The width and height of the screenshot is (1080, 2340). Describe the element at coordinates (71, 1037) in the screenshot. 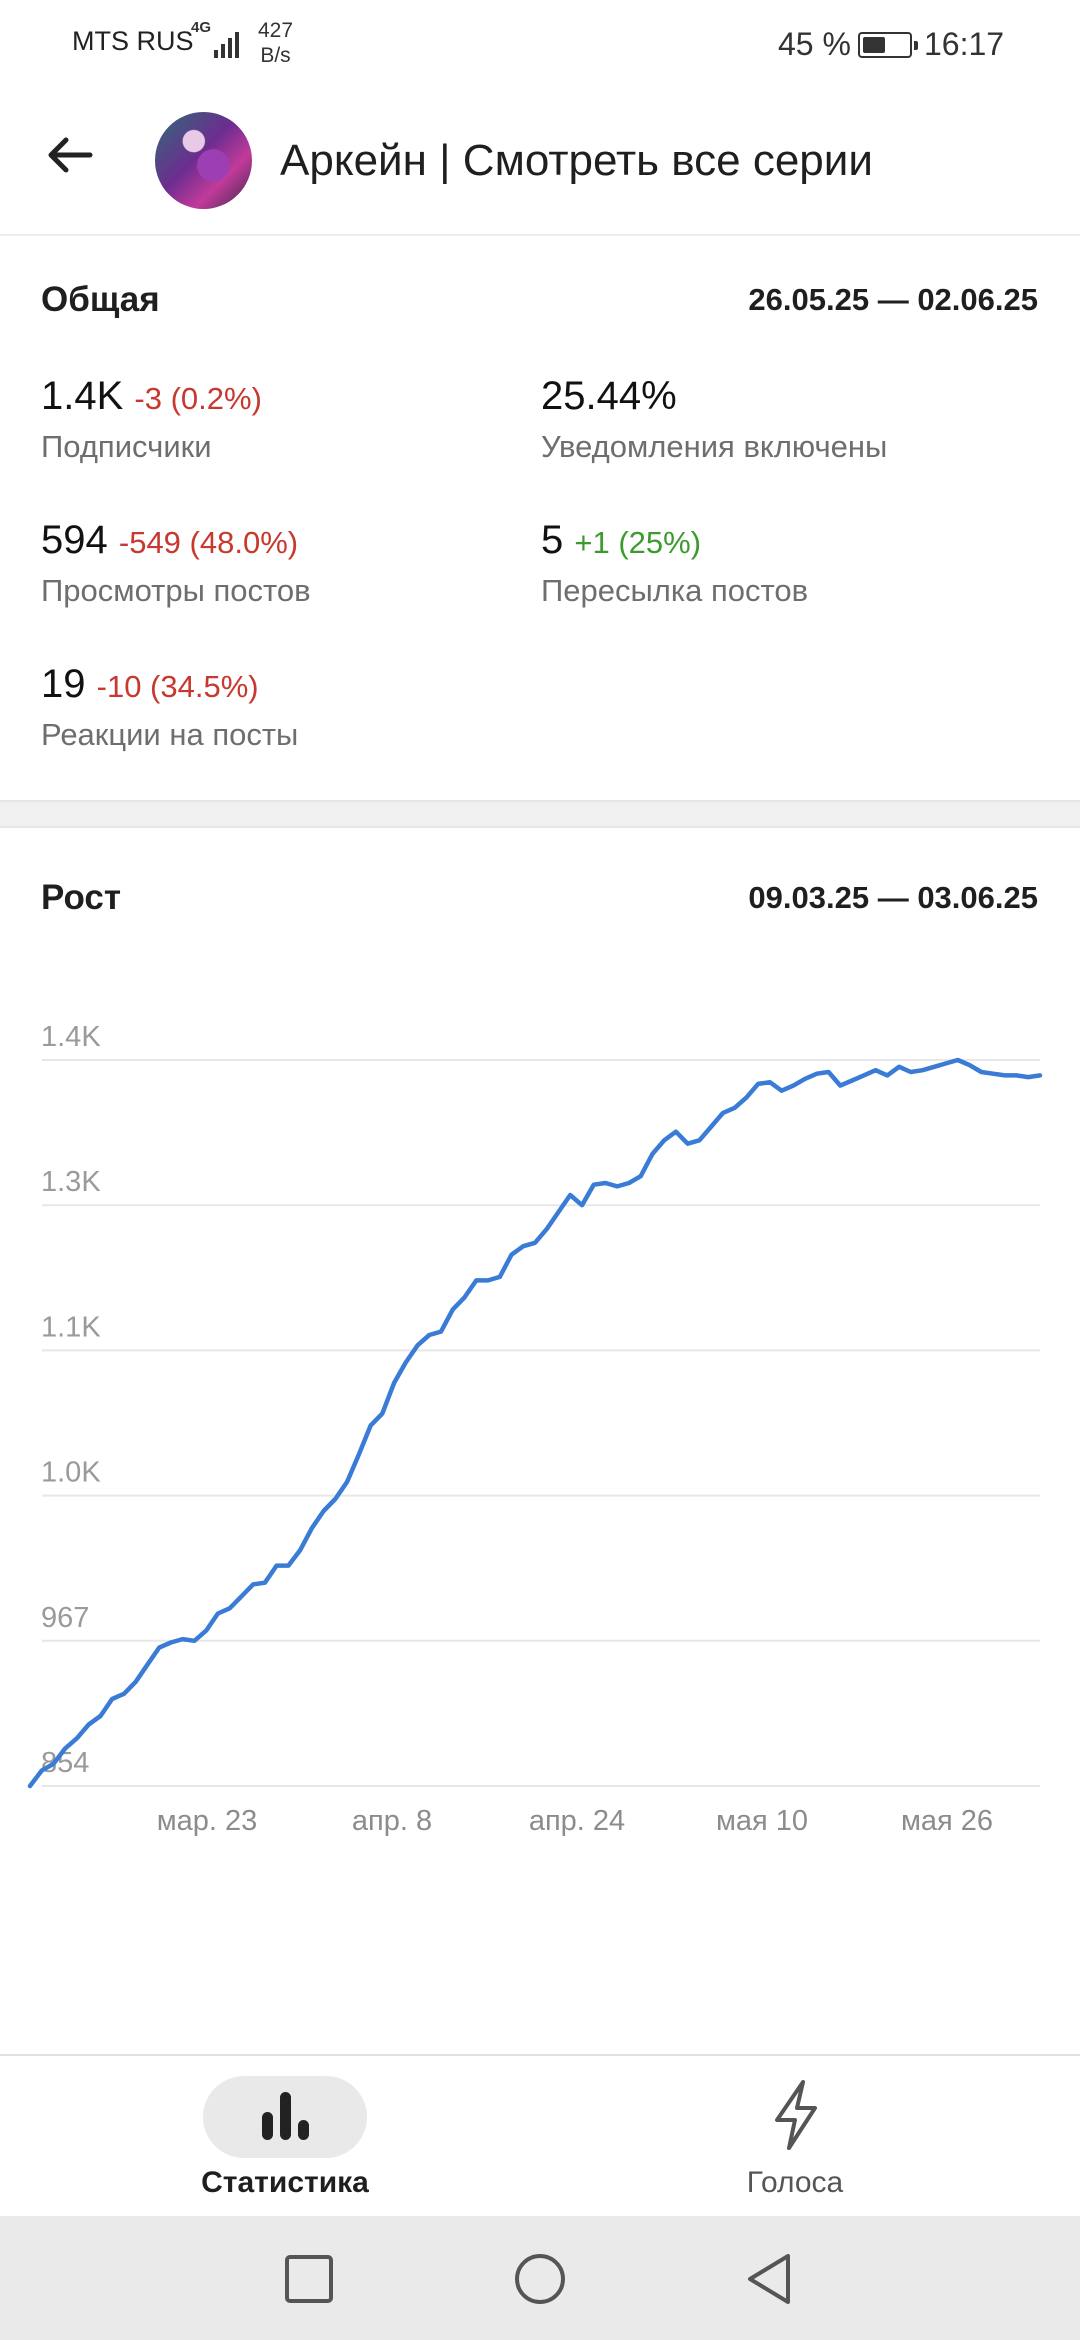

I see `y-tick-label: 1.4K` at that location.